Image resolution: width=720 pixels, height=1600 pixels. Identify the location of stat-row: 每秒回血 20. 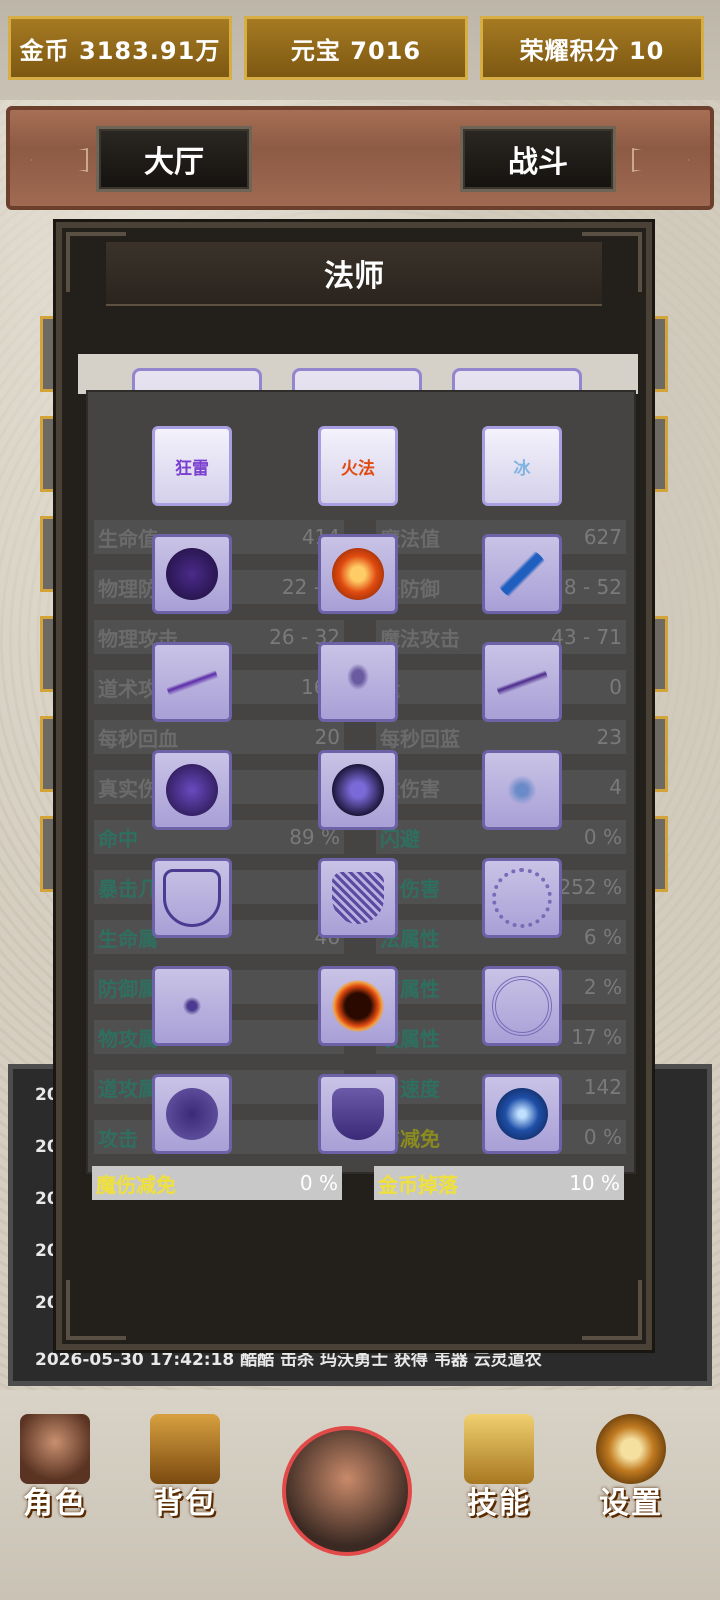
(219, 737).